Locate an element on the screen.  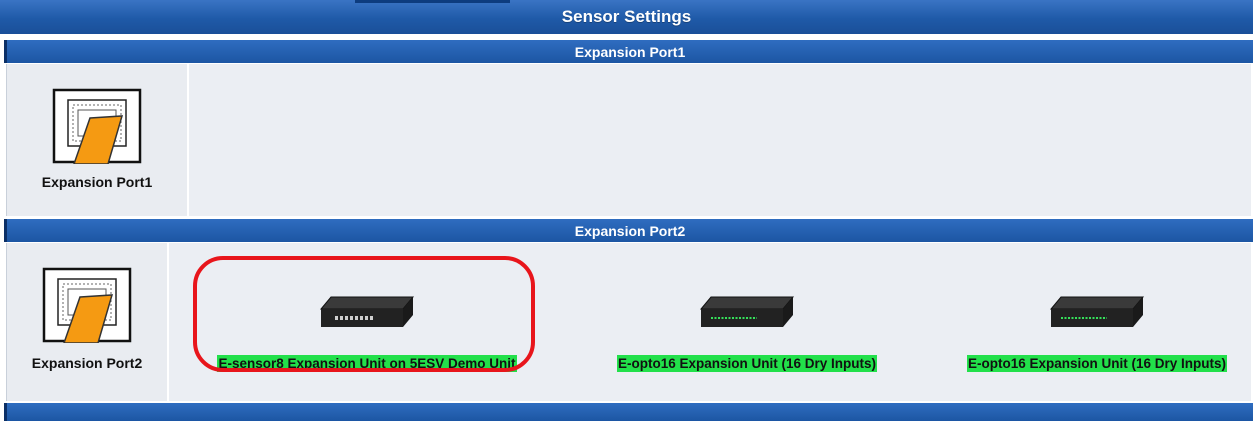
port-label: Expansion Port2 is located at coordinates (87, 363).